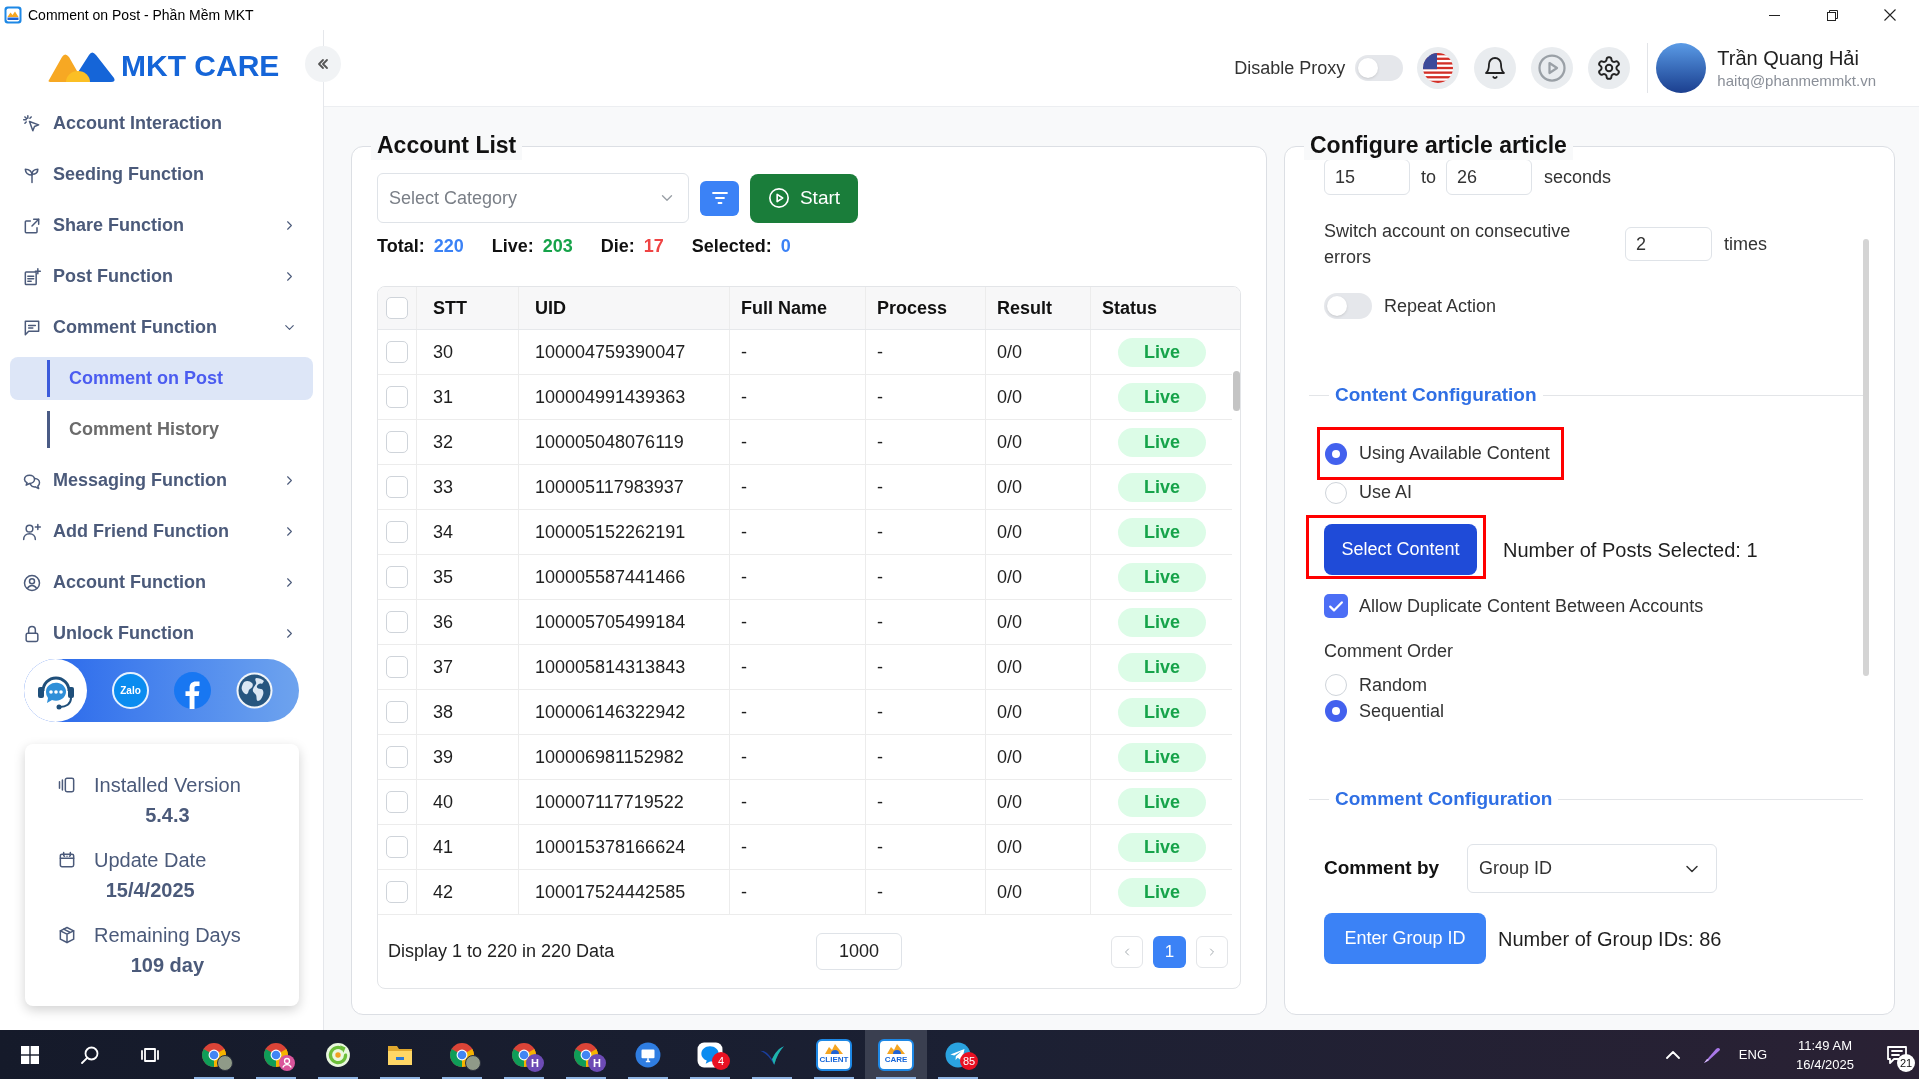 The width and height of the screenshot is (1919, 1079). I want to click on radio-option: Using Available Content, so click(1437, 453).